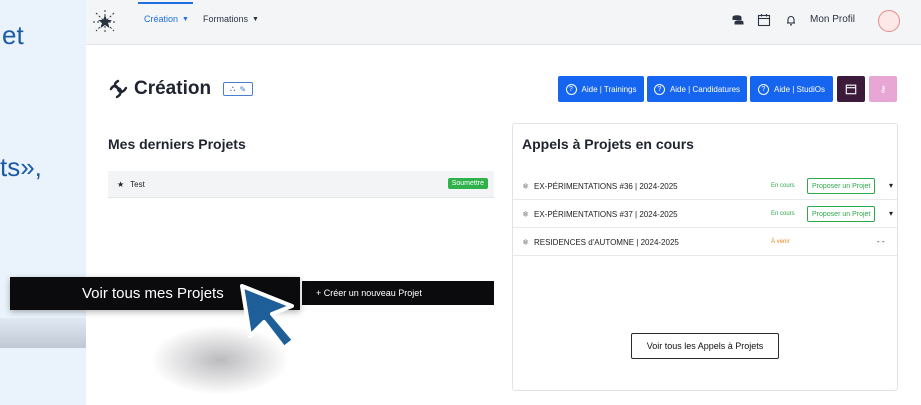 The image size is (921, 405). What do you see at coordinates (13, 35) in the screenshot?
I see `tutorial-text-fragment: et` at bounding box center [13, 35].